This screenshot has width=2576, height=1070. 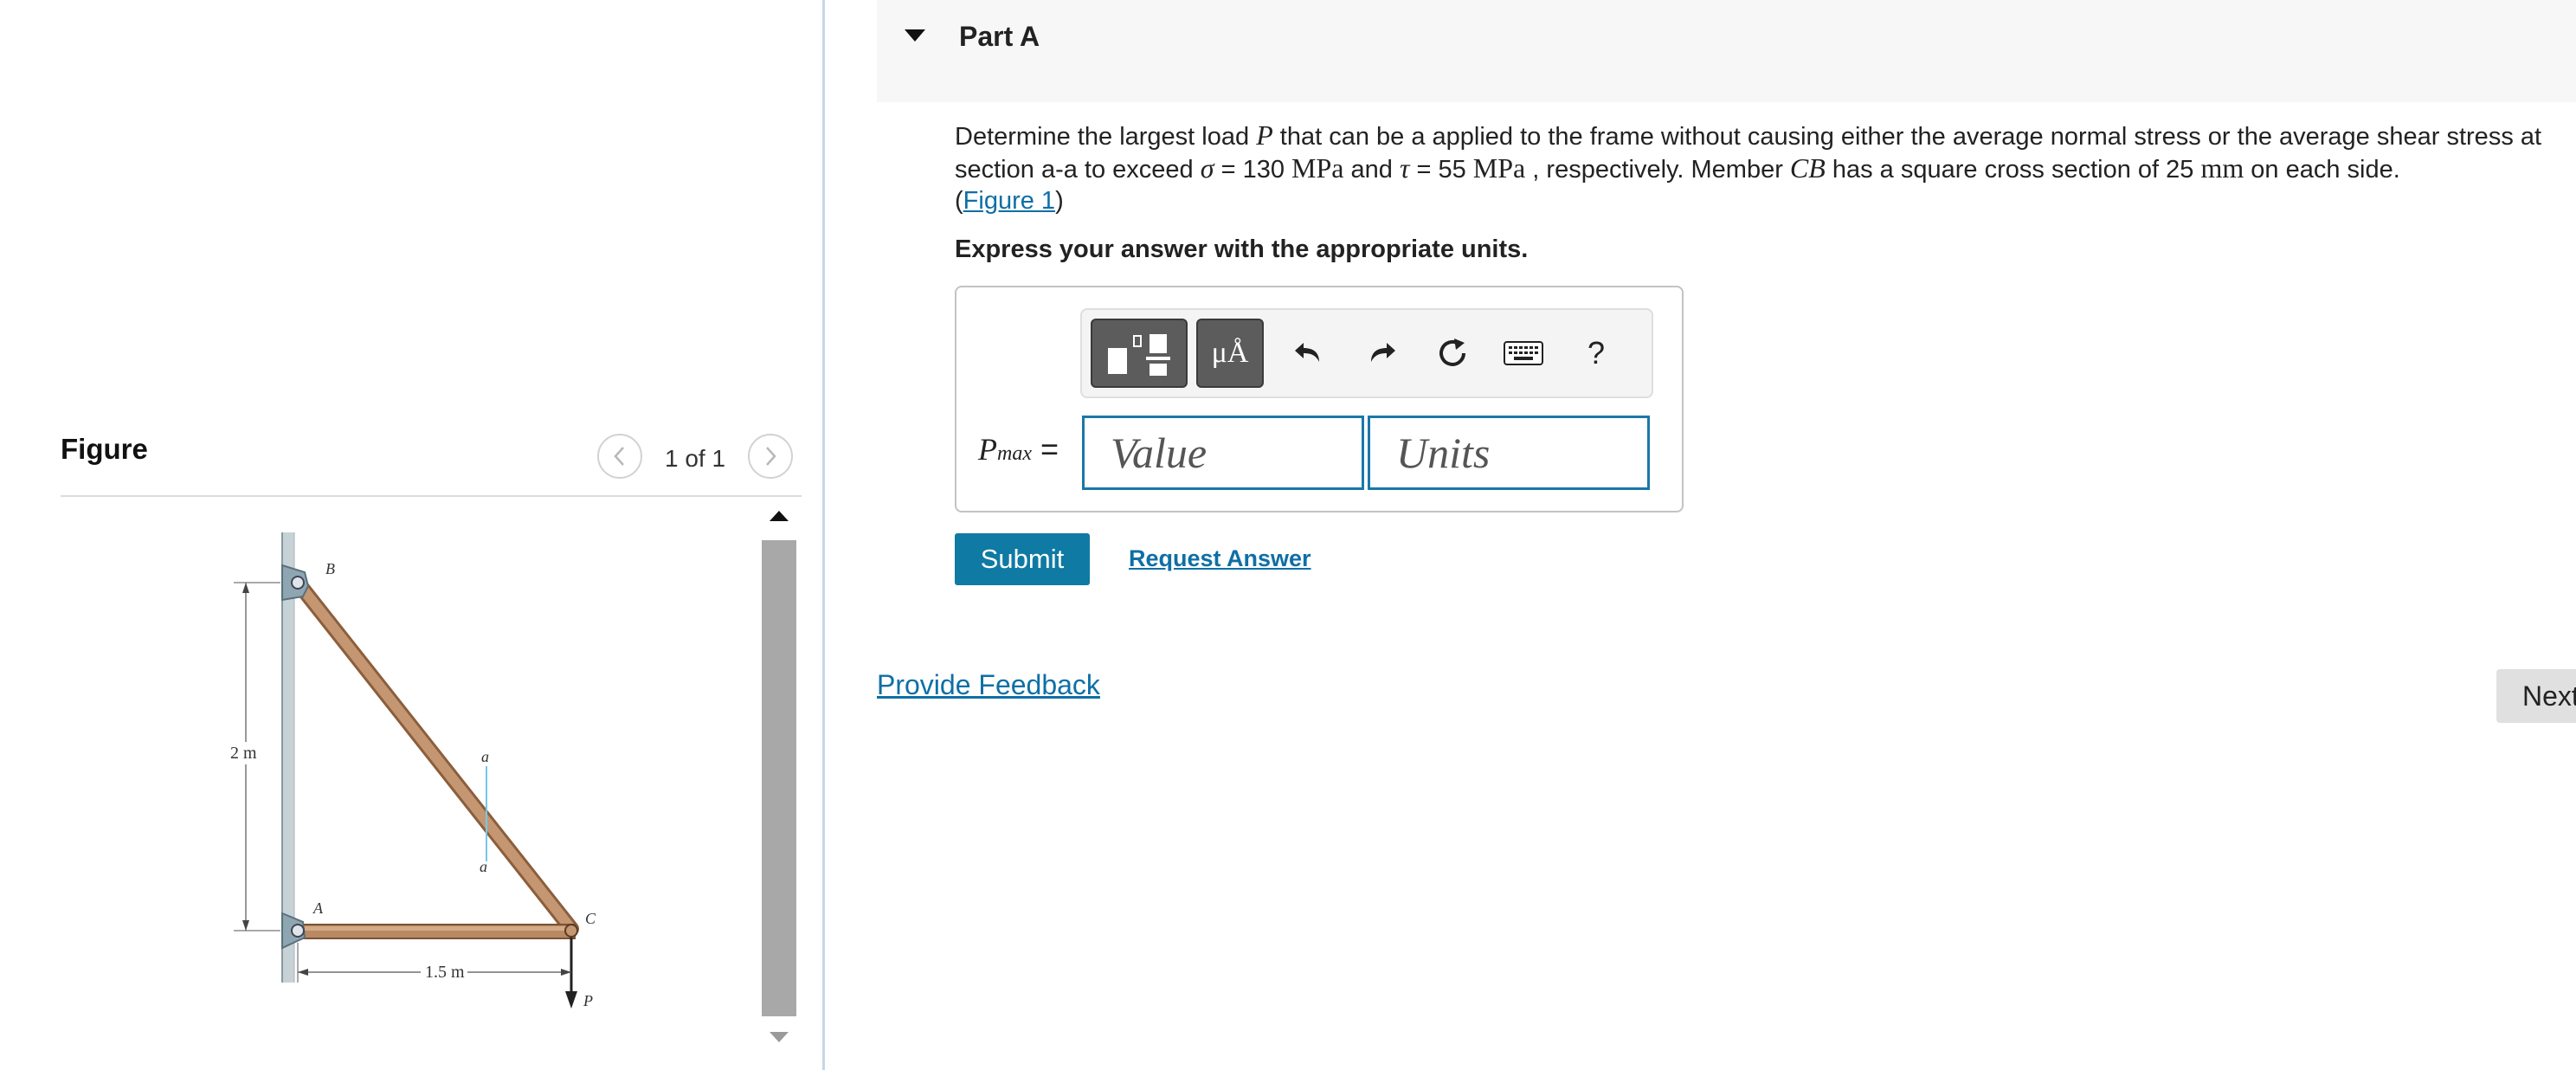 I want to click on section-label-top: a, so click(x=485, y=757).